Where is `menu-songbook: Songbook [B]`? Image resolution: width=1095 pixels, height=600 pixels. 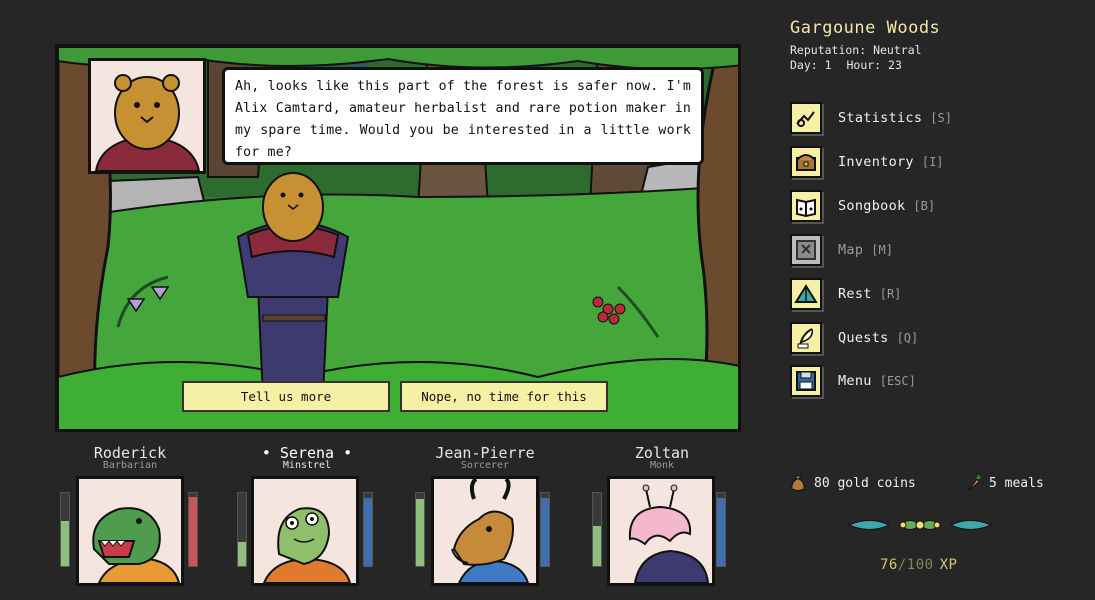 menu-songbook: Songbook [B] is located at coordinates (862, 206).